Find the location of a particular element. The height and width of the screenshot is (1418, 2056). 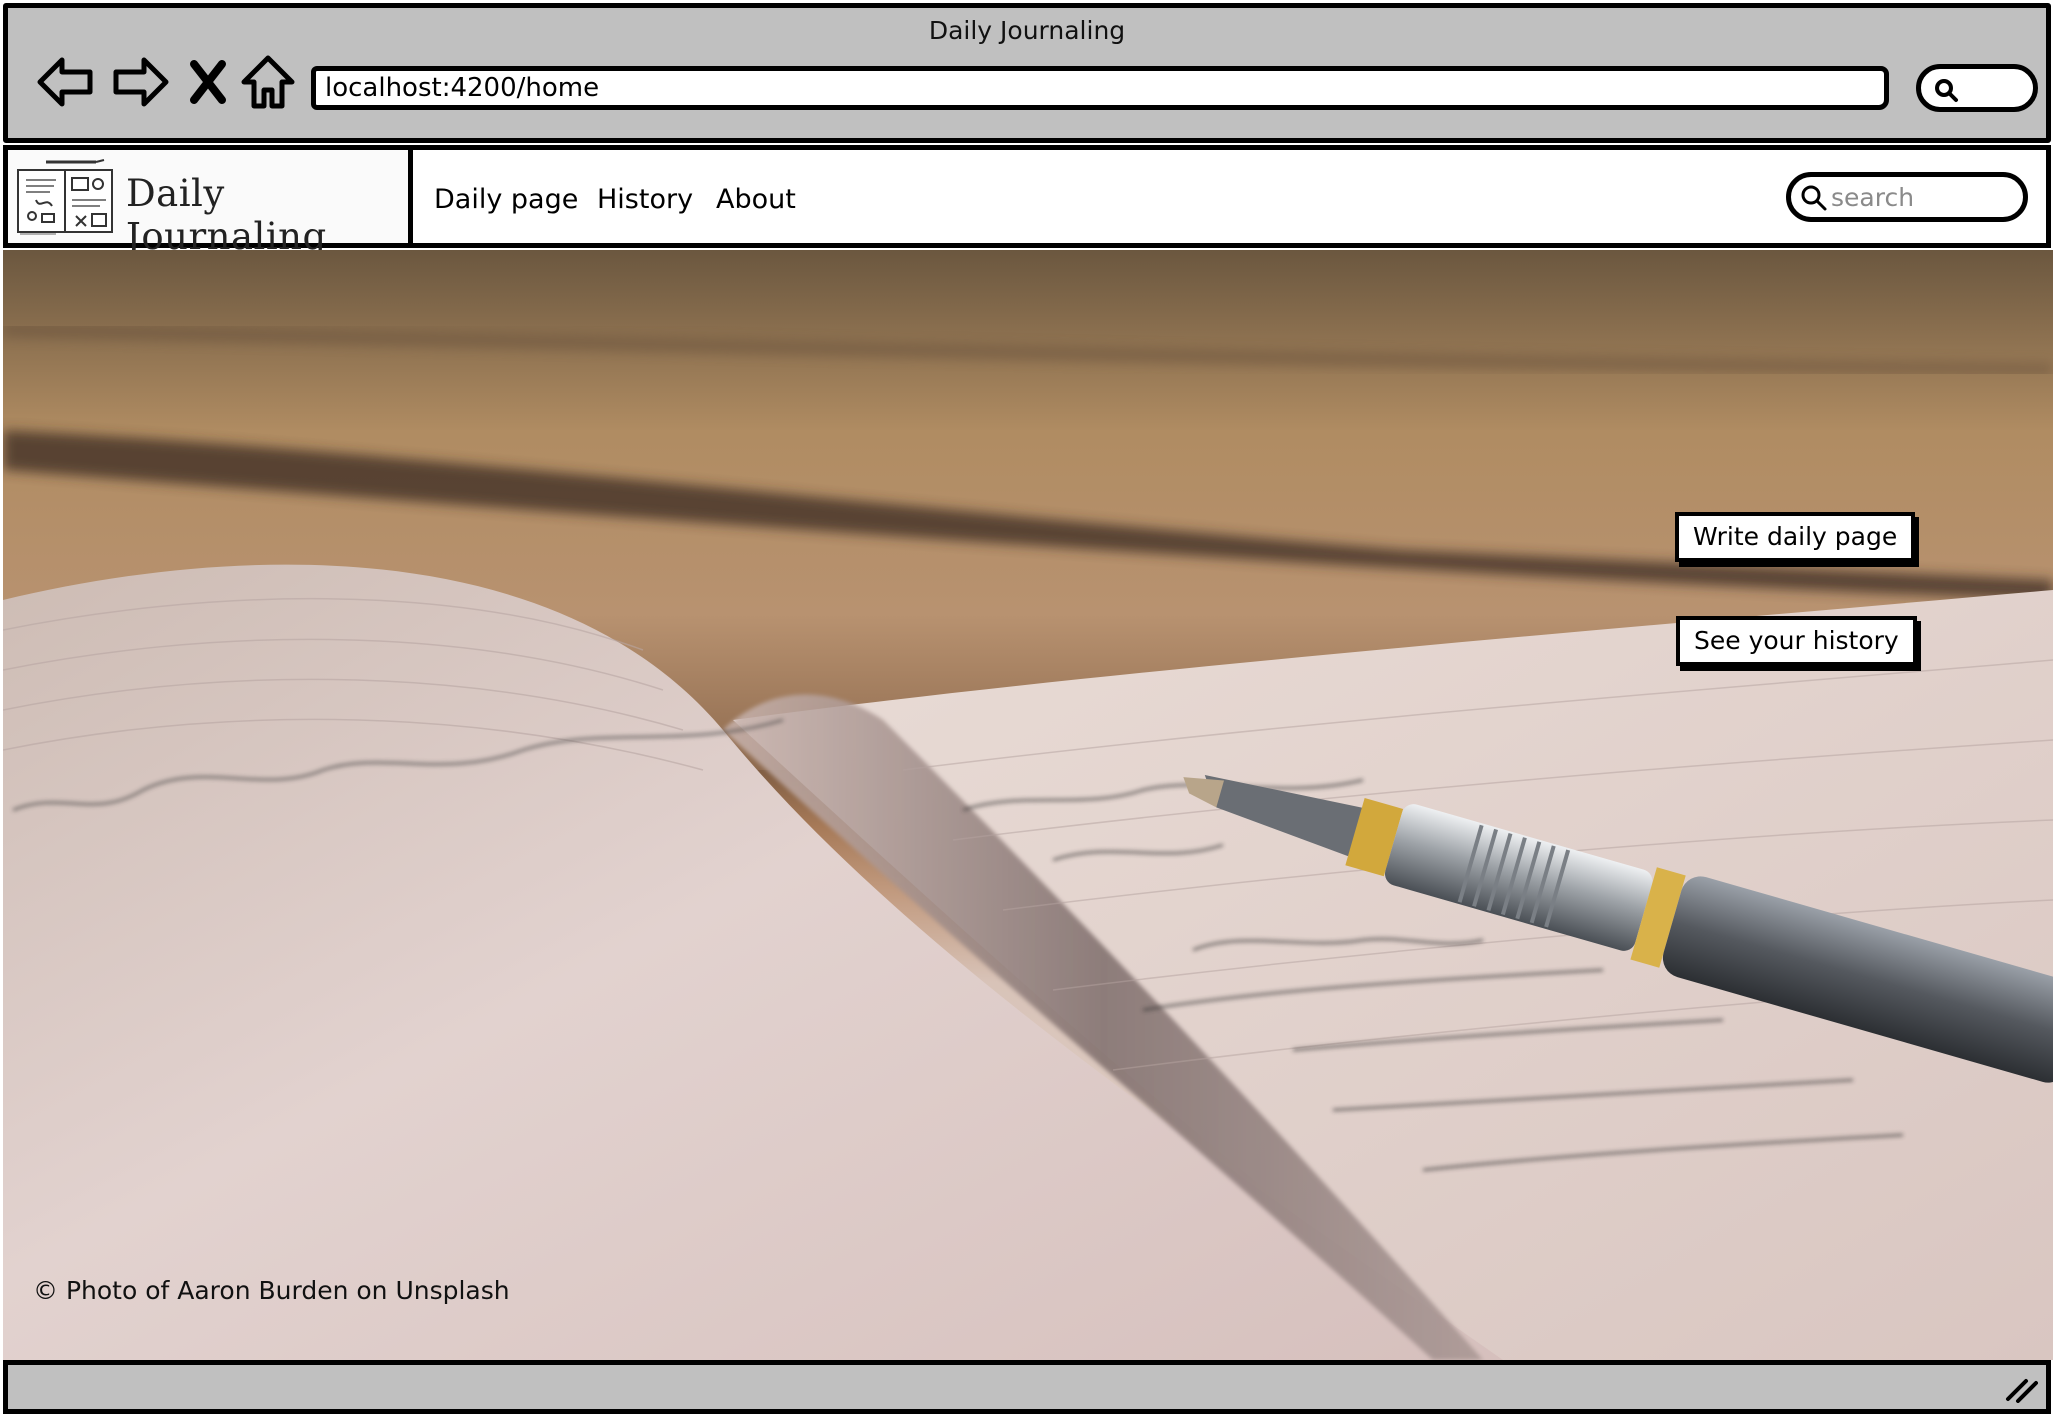

status-bar is located at coordinates (1027, 1387).